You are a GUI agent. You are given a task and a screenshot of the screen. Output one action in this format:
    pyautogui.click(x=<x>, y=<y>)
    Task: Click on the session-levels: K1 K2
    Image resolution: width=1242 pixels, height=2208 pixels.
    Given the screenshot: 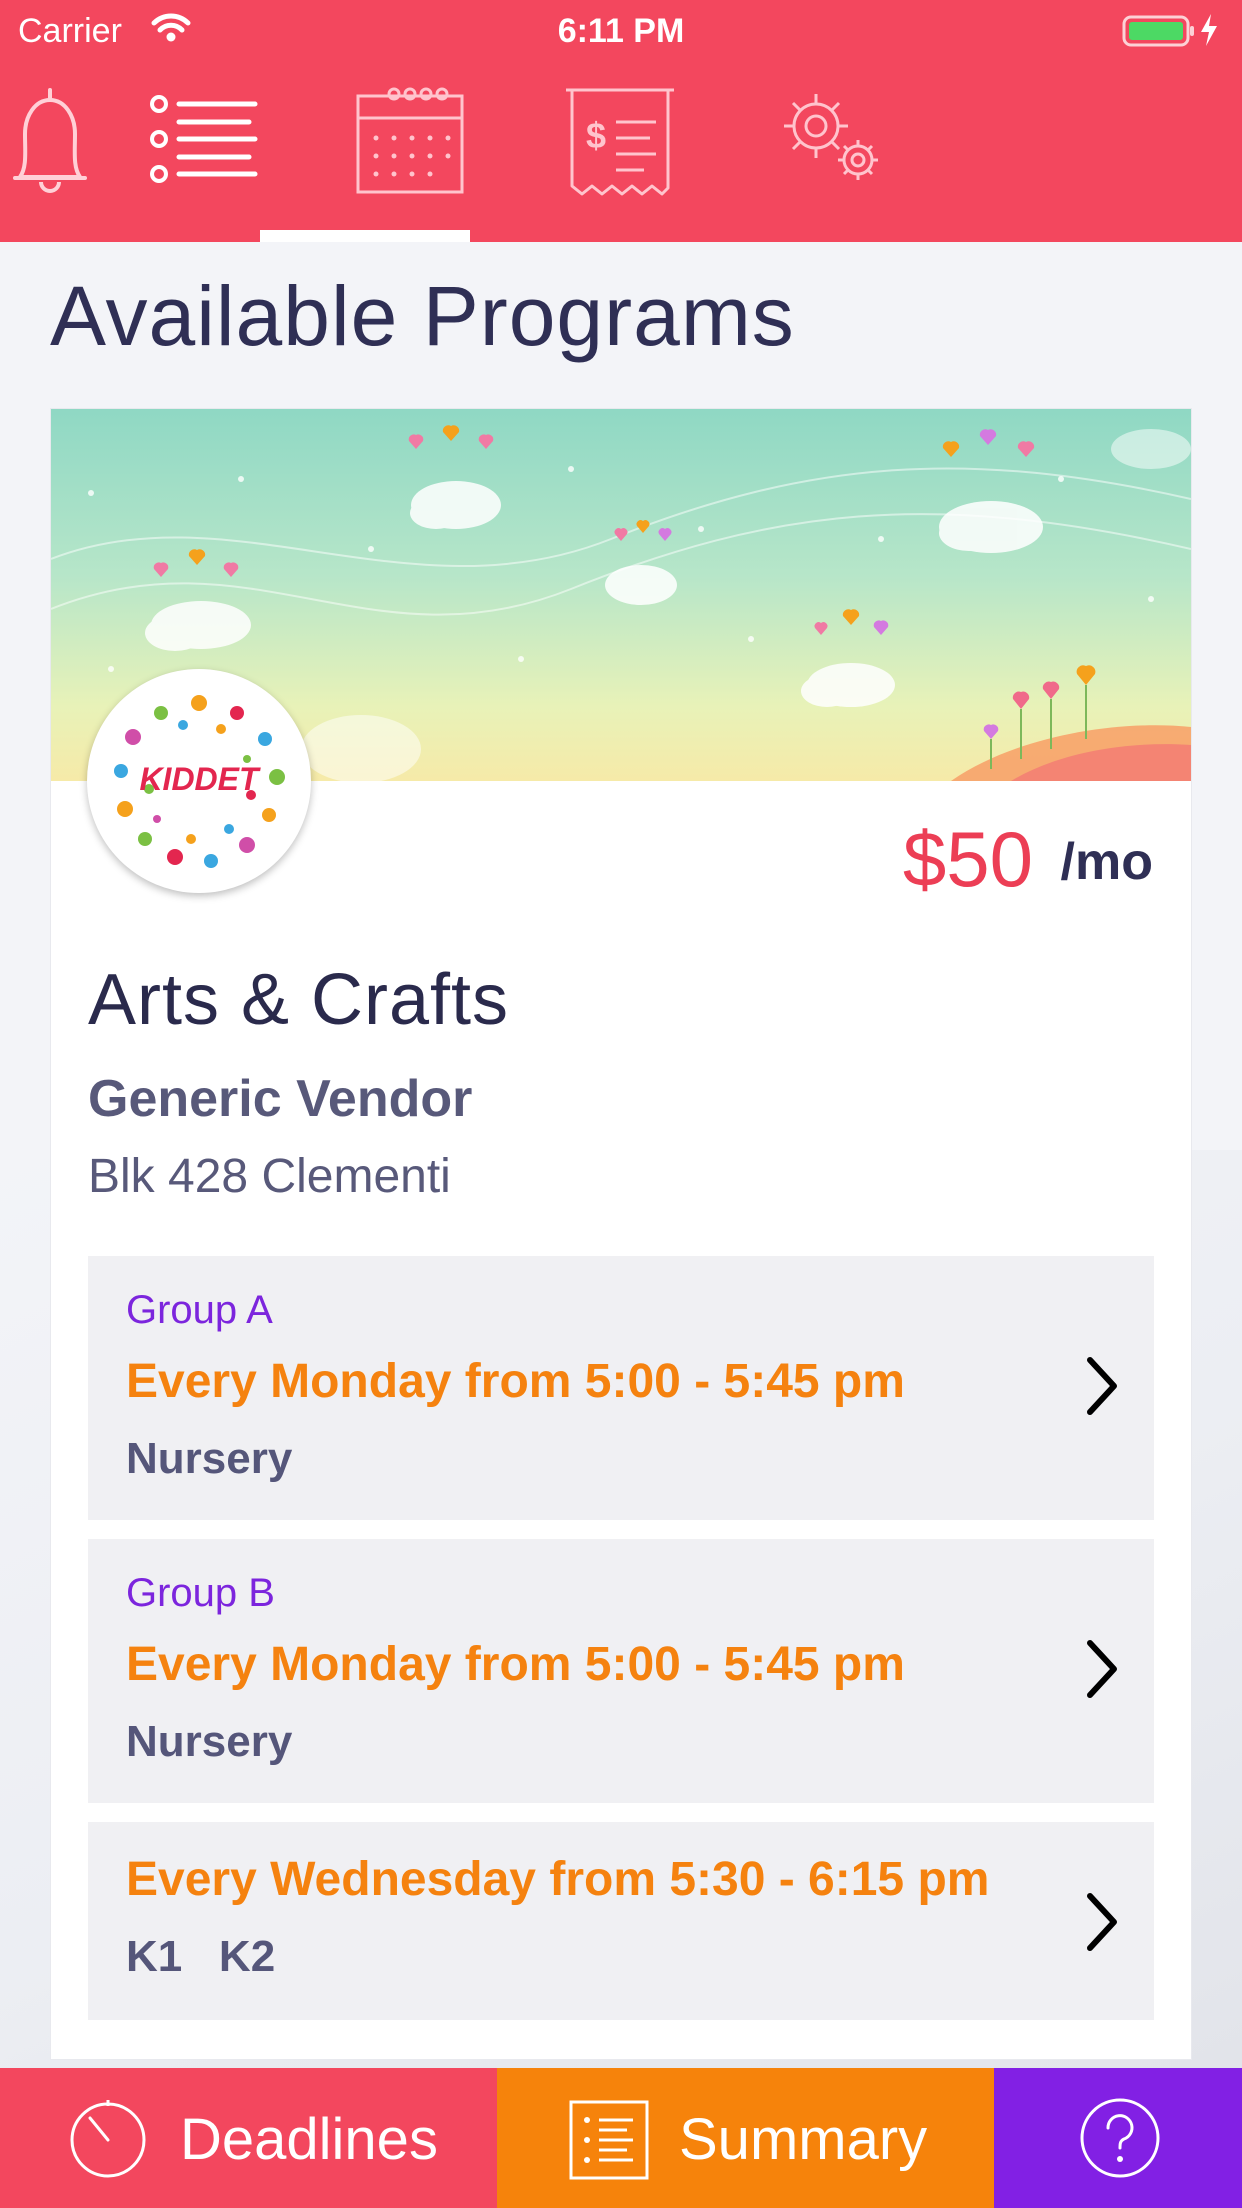 What is the action you would take?
    pyautogui.click(x=201, y=1956)
    